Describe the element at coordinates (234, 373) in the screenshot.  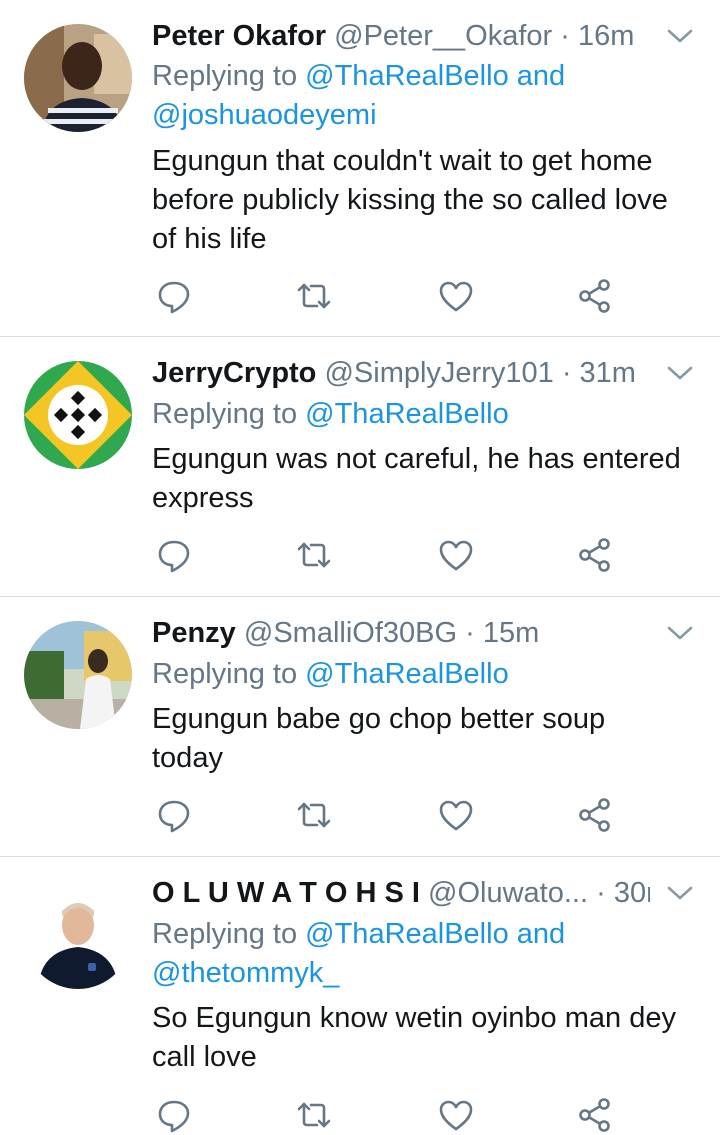
I see `author-name: JerryCrypto` at that location.